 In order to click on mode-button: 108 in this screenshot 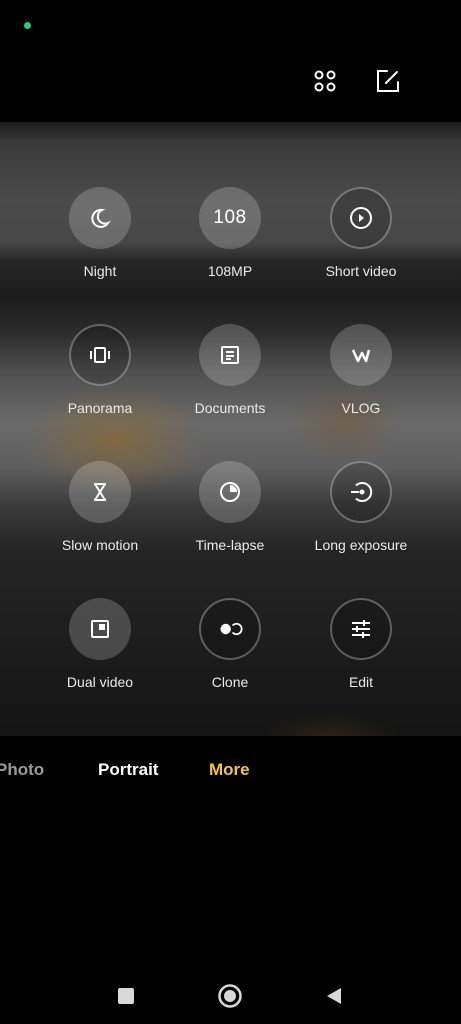, I will do `click(230, 218)`.